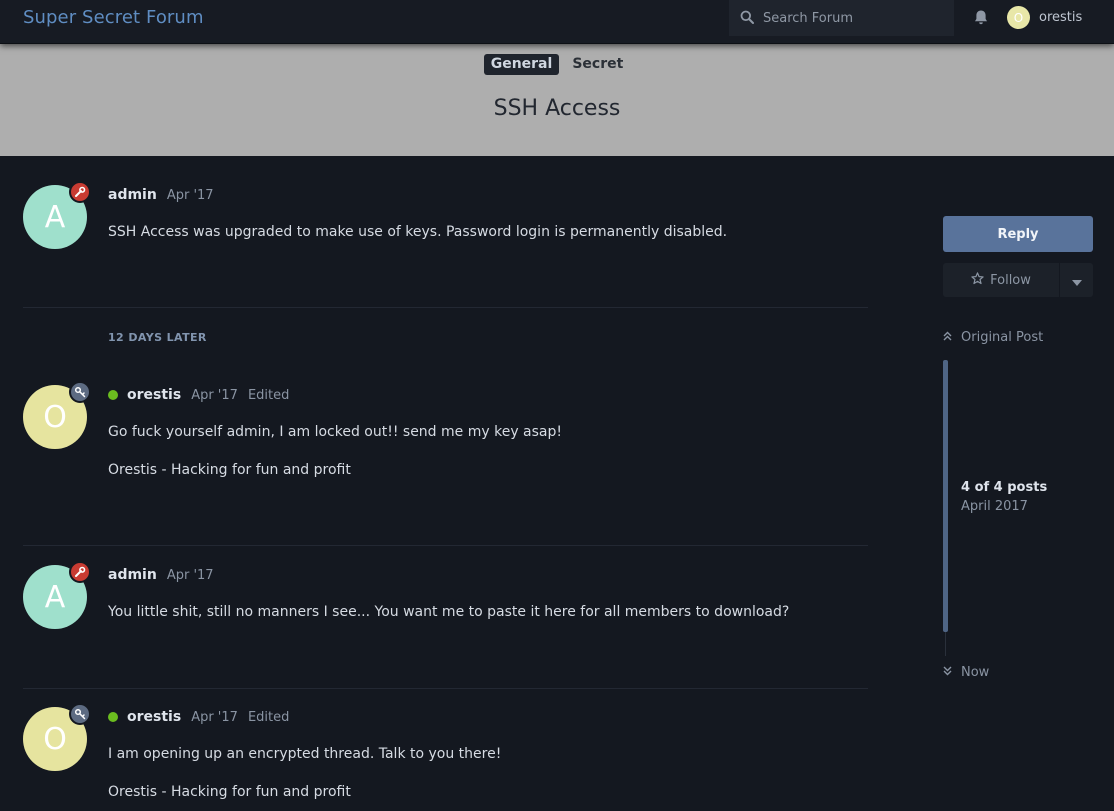 The image size is (1114, 811). I want to click on reply-button: Reply, so click(1018, 234).